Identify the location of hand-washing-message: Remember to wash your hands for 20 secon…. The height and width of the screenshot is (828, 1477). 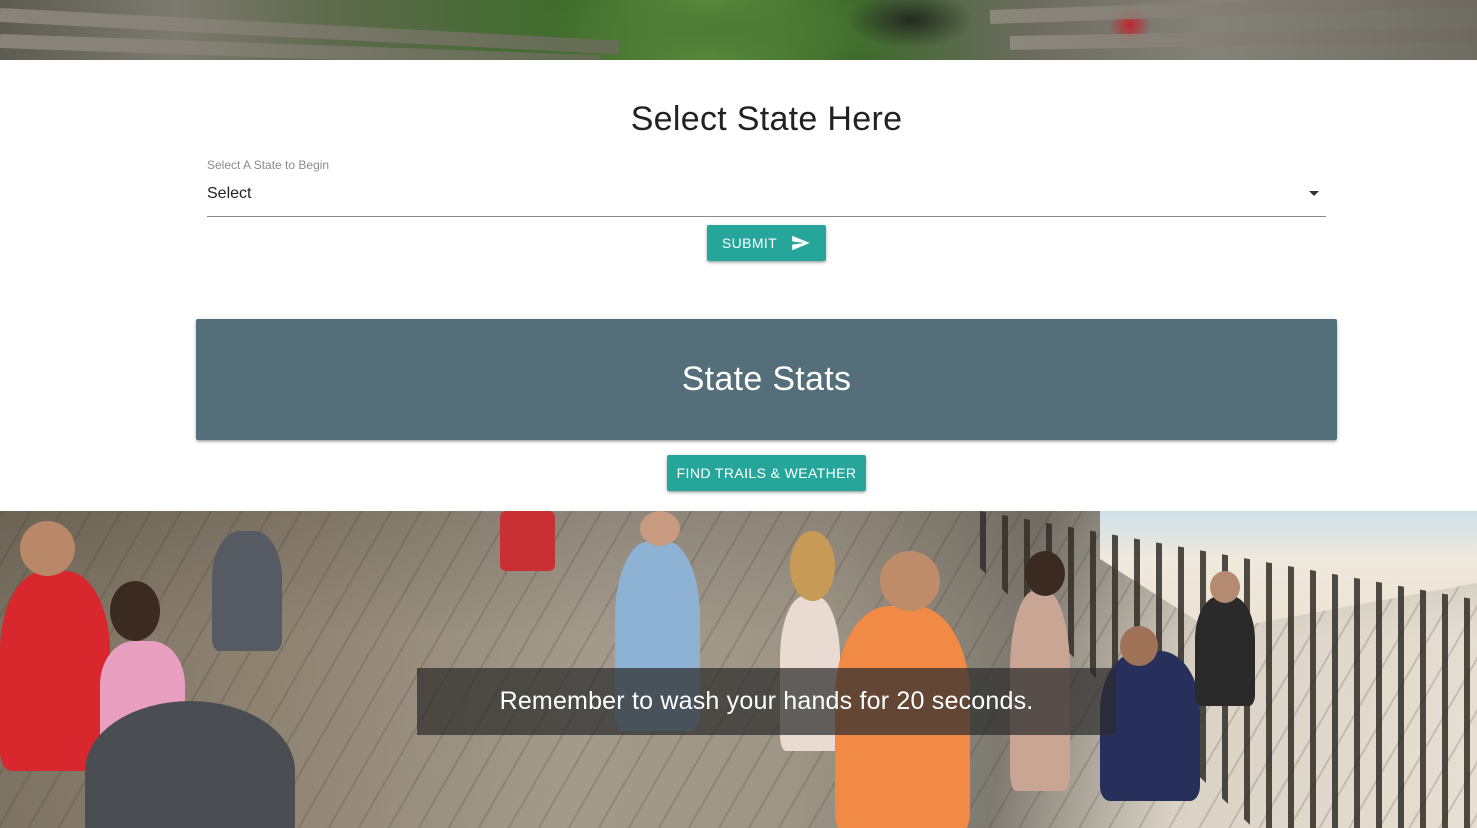
(766, 701).